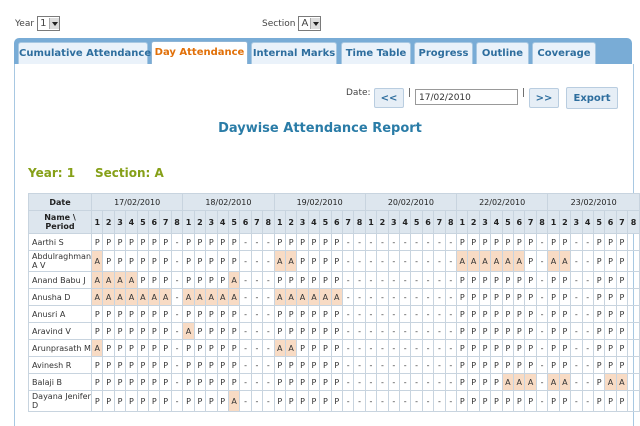 The width and height of the screenshot is (640, 426). What do you see at coordinates (592, 98) in the screenshot?
I see `export-button: Export` at bounding box center [592, 98].